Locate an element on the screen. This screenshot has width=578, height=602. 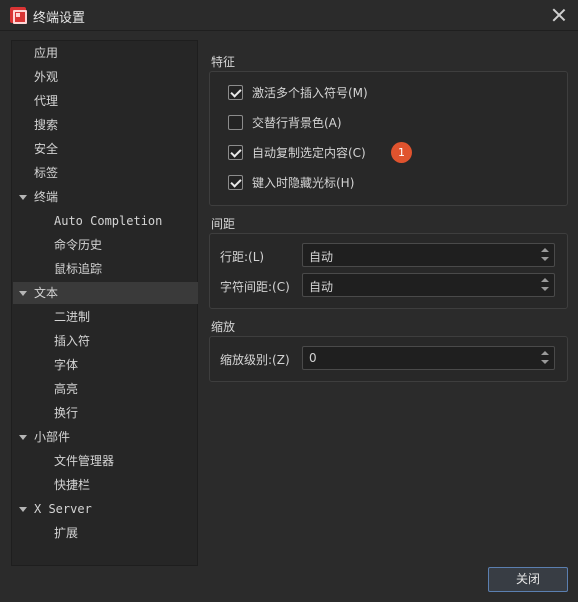
tree-item: Auto Completion is located at coordinates (105, 221).